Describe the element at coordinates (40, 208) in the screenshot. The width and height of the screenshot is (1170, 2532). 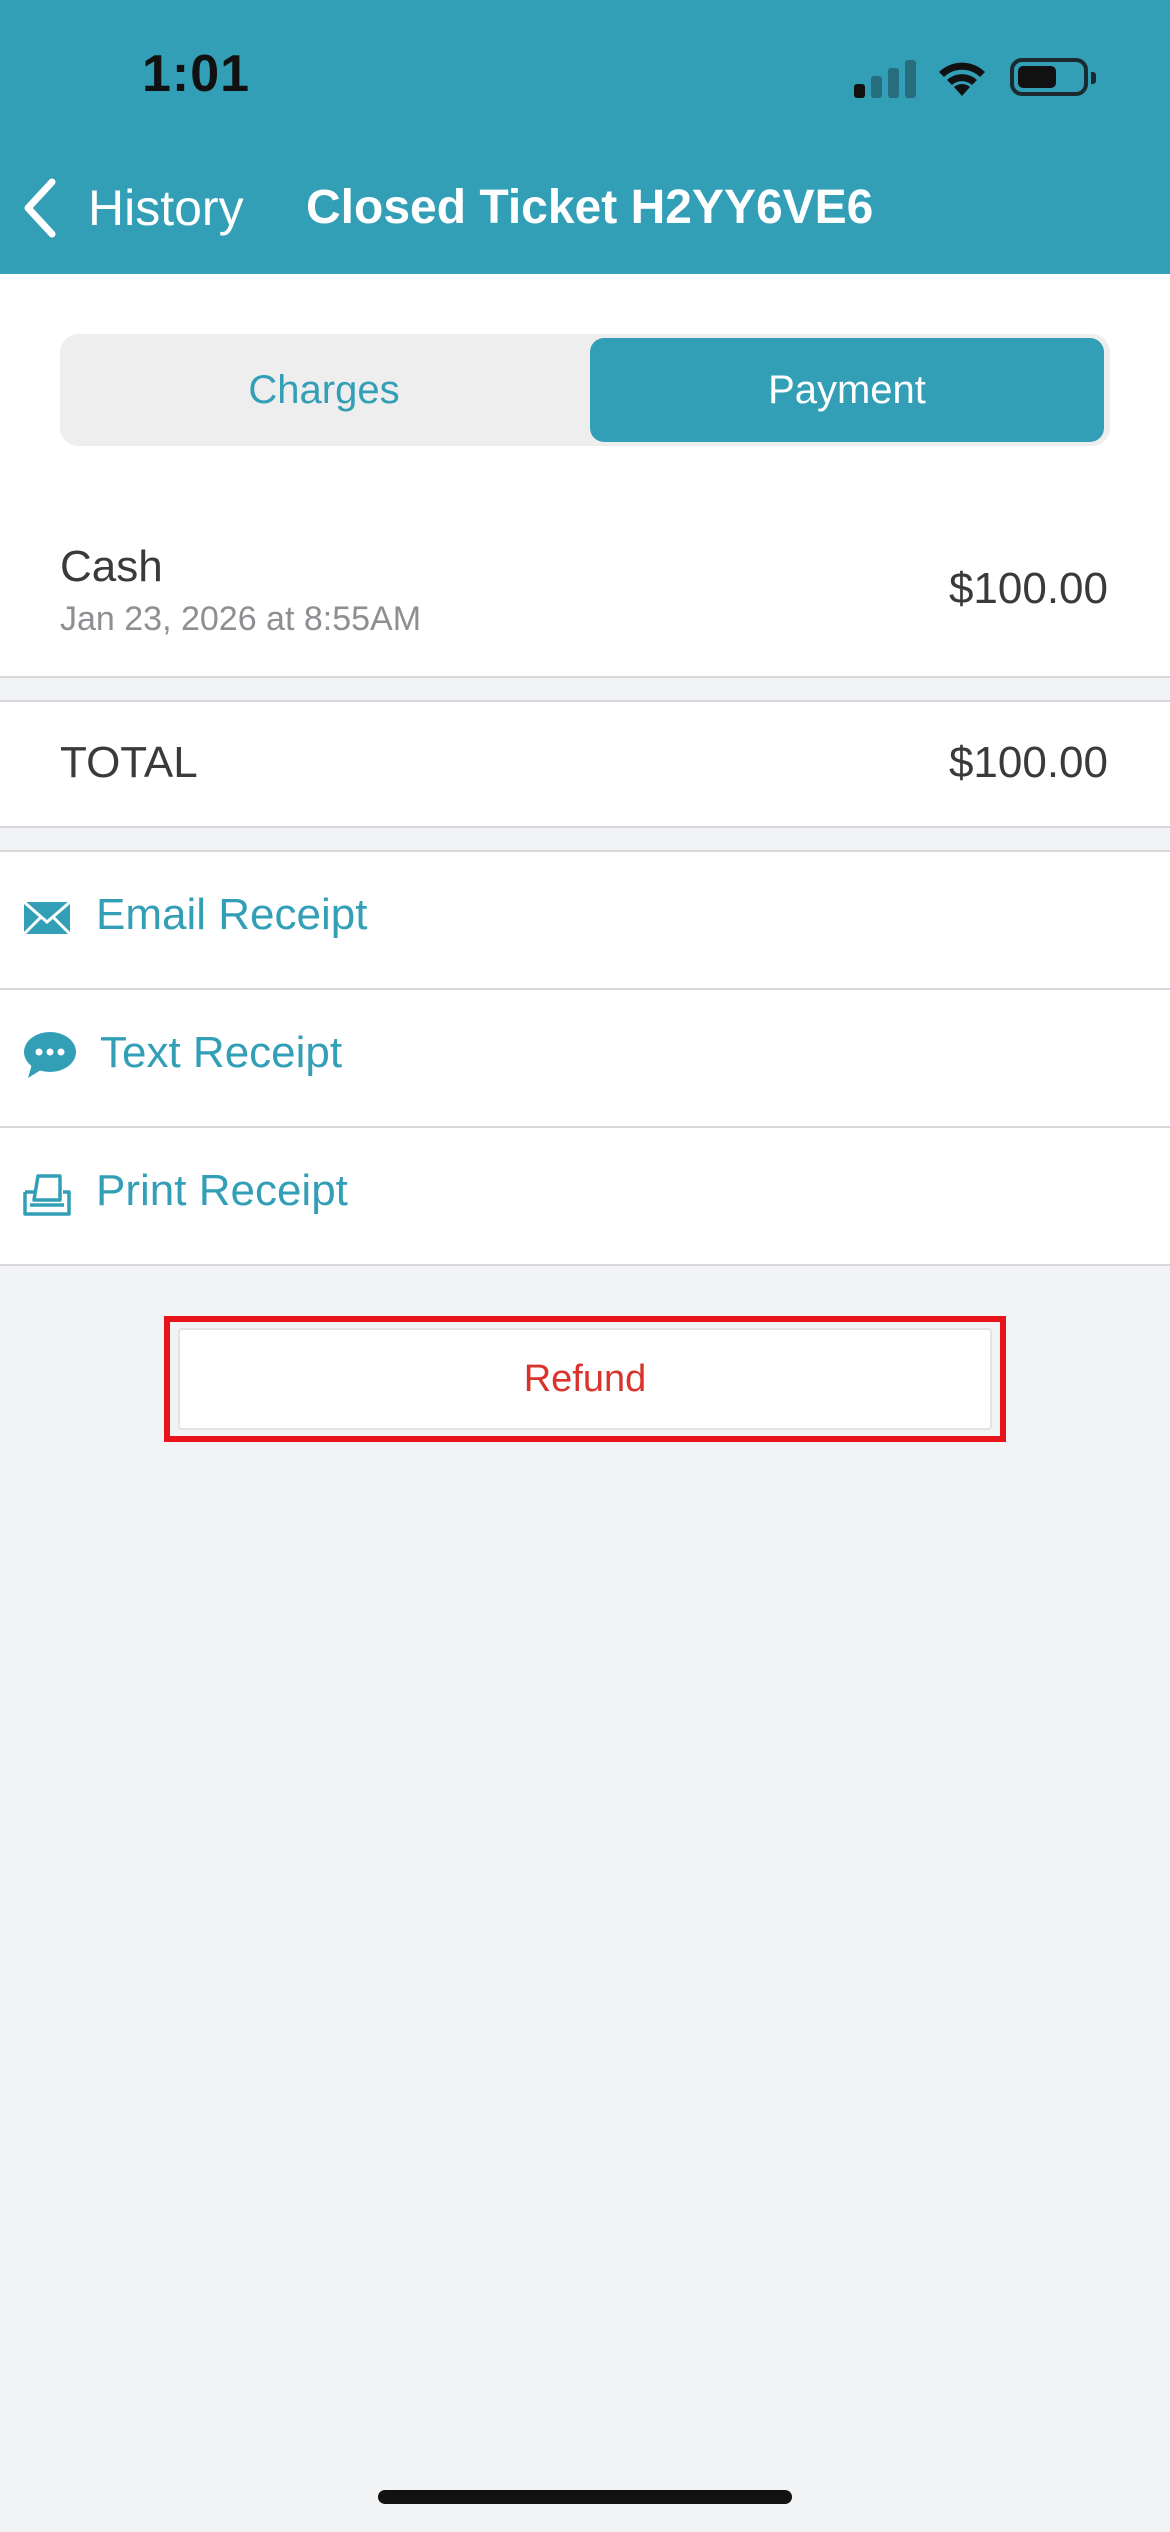
I see `chevron-left-icon` at that location.